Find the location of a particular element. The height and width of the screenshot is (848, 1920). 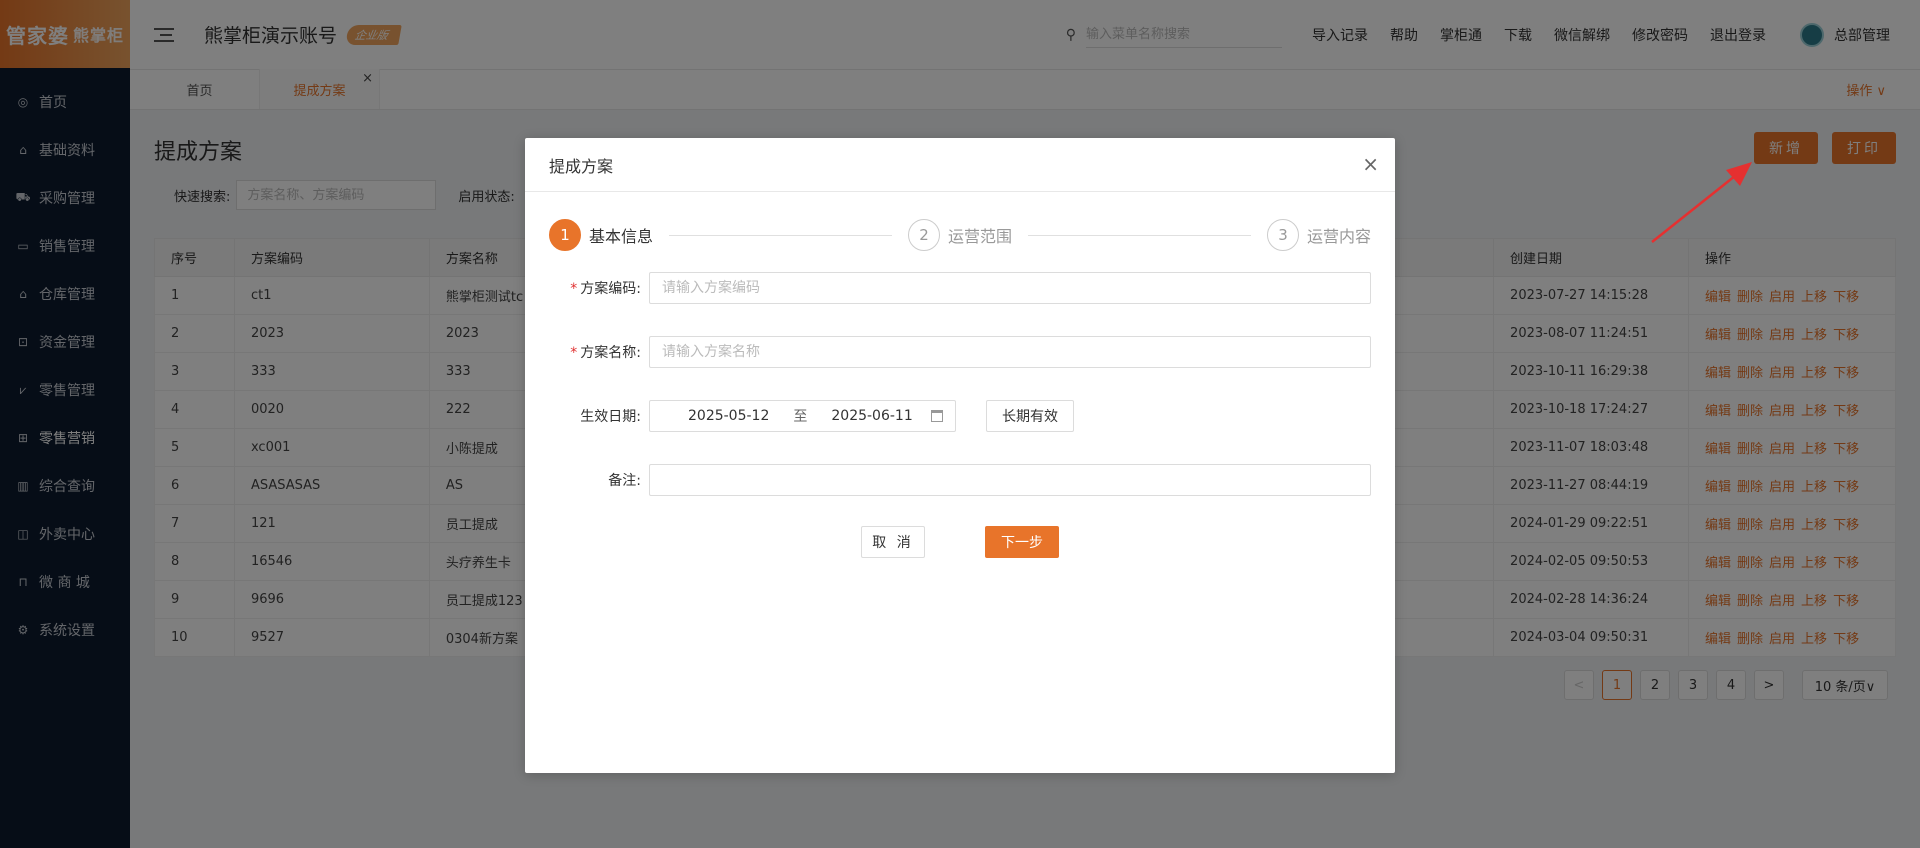

form-row-code: * 方案编码: is located at coordinates (960, 288).